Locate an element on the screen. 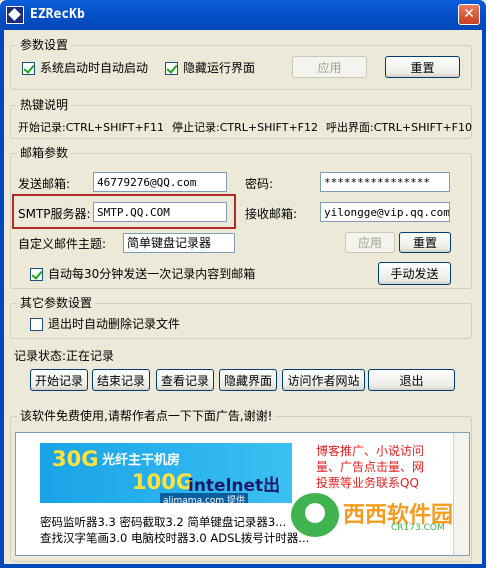  banner-alimama: alimama.com 提供 is located at coordinates (204, 498).